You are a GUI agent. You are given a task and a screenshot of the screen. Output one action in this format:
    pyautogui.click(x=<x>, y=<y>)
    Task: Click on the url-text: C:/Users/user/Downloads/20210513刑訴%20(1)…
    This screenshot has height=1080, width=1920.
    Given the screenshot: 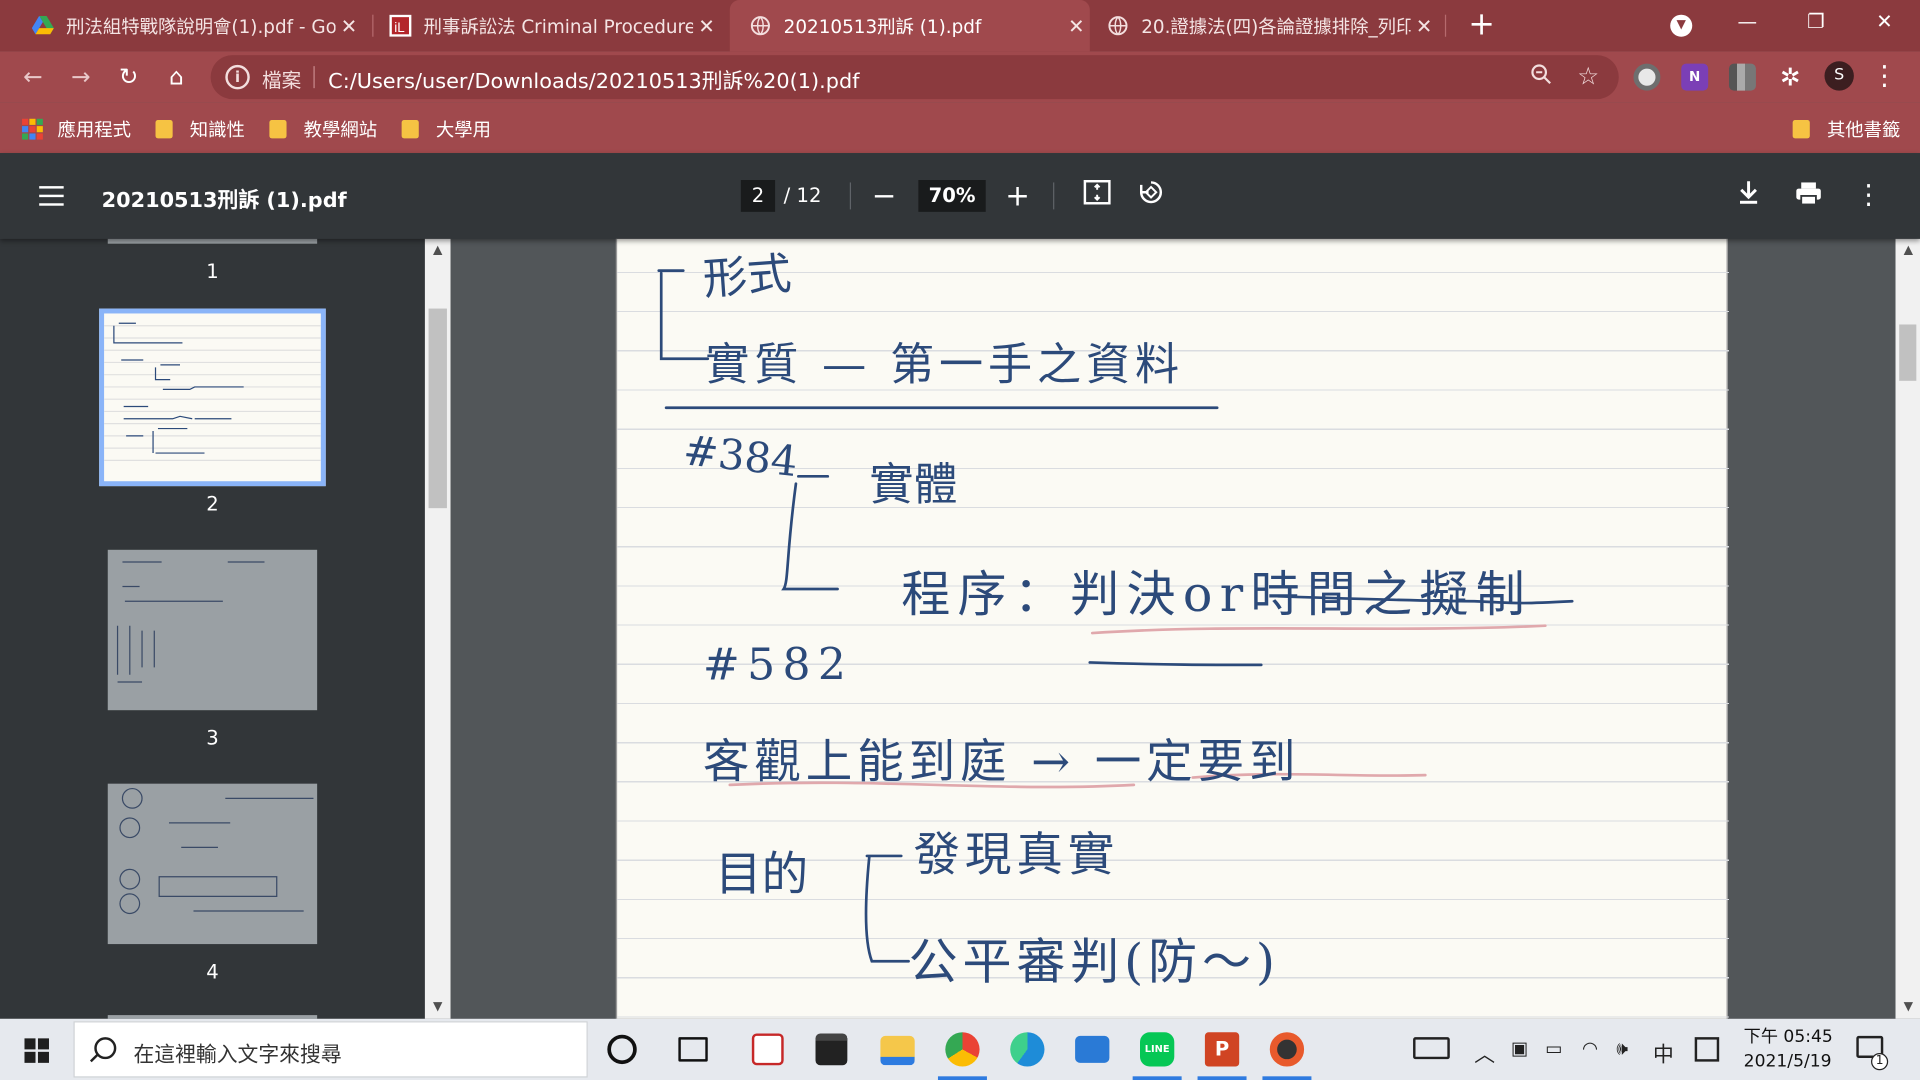 What is the action you would take?
    pyautogui.click(x=593, y=79)
    